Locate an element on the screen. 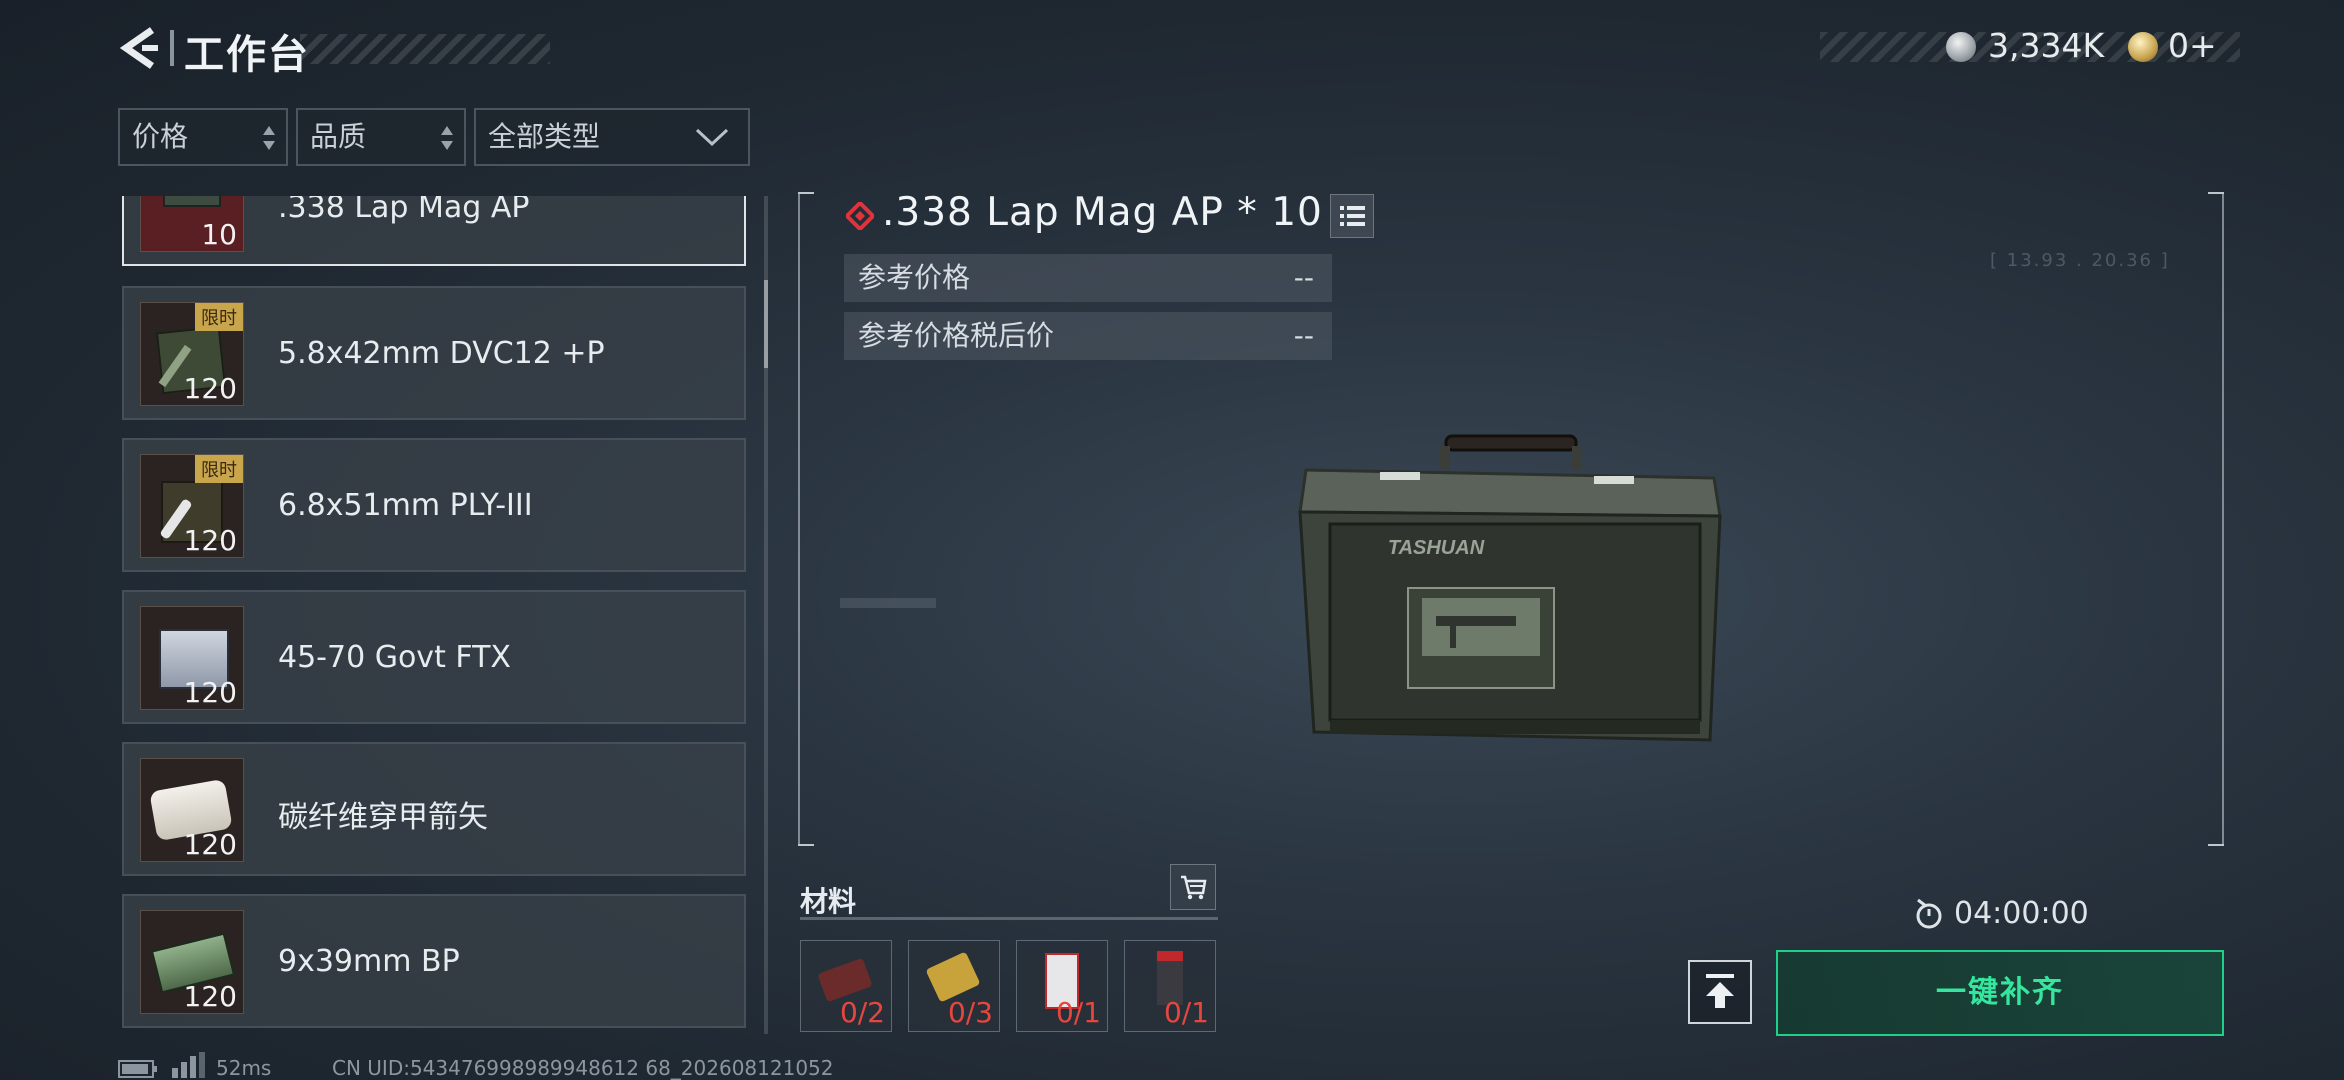 This screenshot has height=1080, width=2344. list-item: 120 9x39mm BP is located at coordinates (434, 961).